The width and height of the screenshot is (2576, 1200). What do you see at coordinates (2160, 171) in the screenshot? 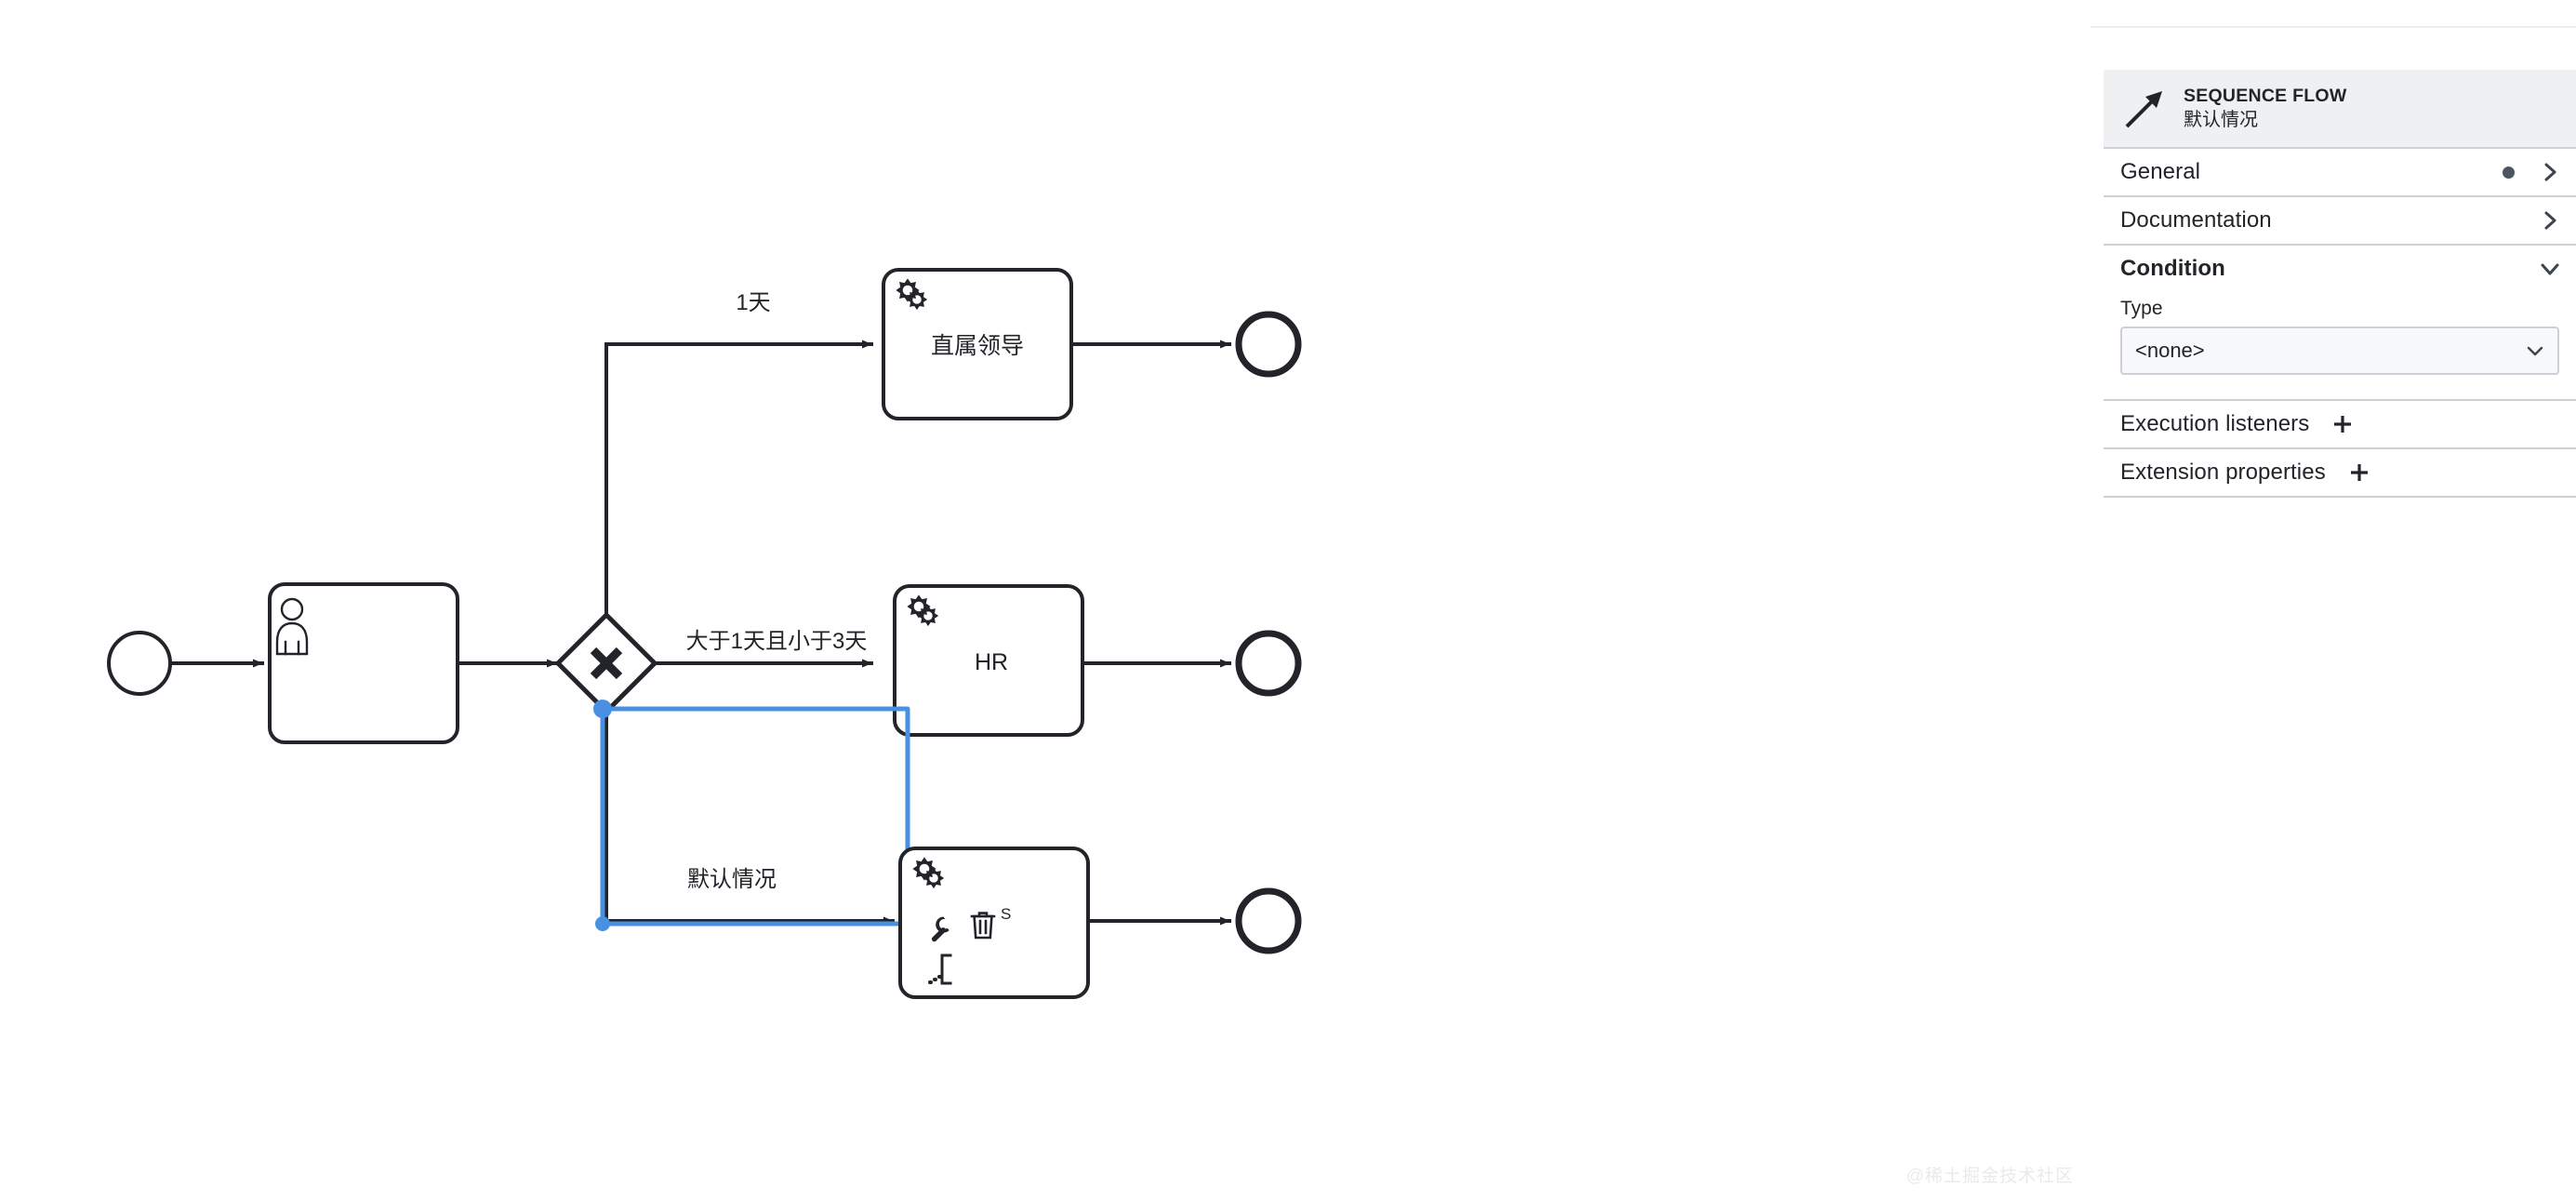
I see `panel-group-general-label: General` at bounding box center [2160, 171].